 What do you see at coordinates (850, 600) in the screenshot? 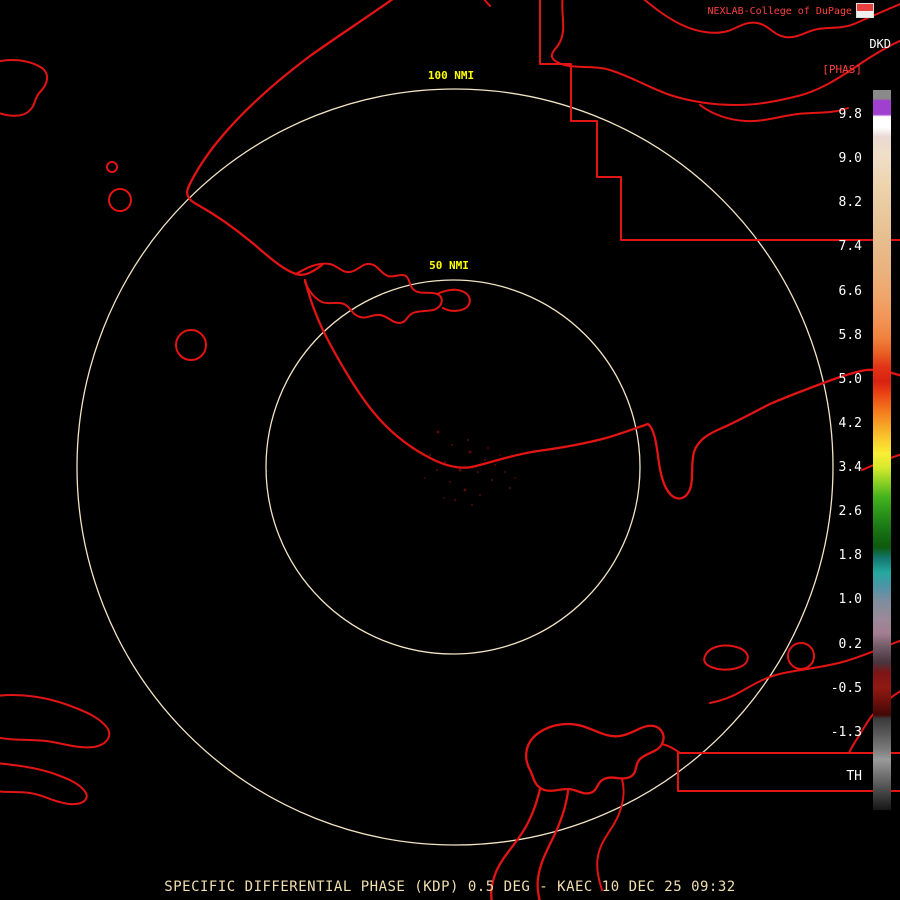
I see `colorbar-tick: 1.0` at bounding box center [850, 600].